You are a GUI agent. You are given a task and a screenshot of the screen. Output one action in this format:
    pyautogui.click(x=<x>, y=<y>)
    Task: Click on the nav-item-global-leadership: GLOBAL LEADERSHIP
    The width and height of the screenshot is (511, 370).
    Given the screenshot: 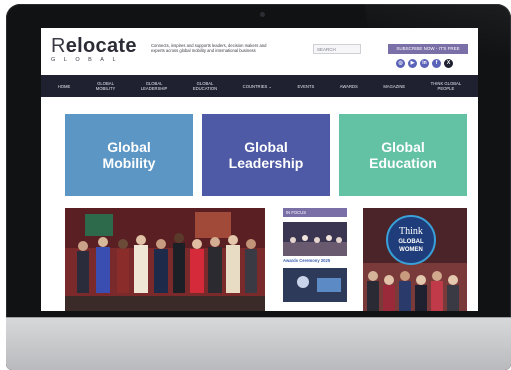 What is the action you would take?
    pyautogui.click(x=154, y=86)
    